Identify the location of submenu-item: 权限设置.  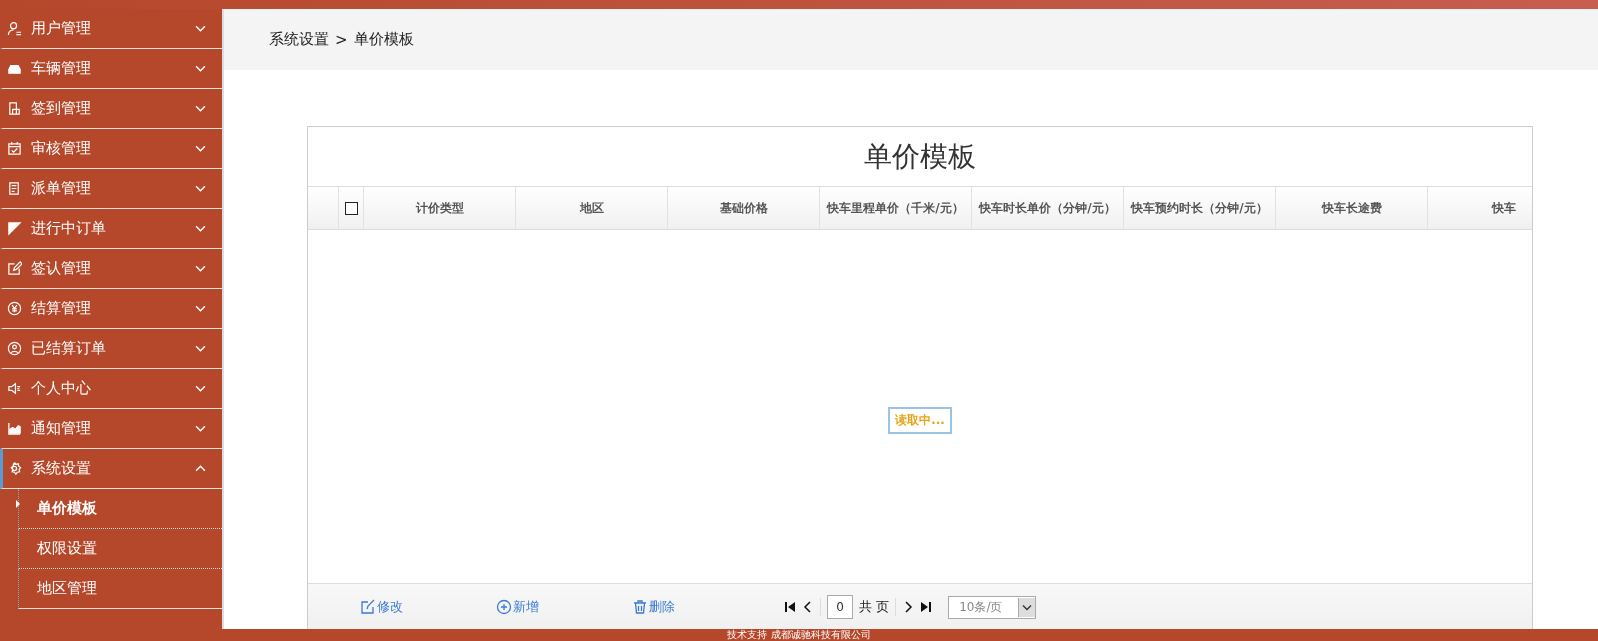
(120, 549).